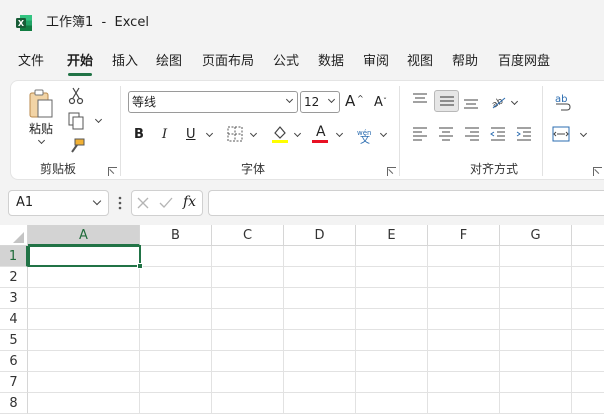 The image size is (604, 414). What do you see at coordinates (80, 62) in the screenshot?
I see `tab-home: 开始` at bounding box center [80, 62].